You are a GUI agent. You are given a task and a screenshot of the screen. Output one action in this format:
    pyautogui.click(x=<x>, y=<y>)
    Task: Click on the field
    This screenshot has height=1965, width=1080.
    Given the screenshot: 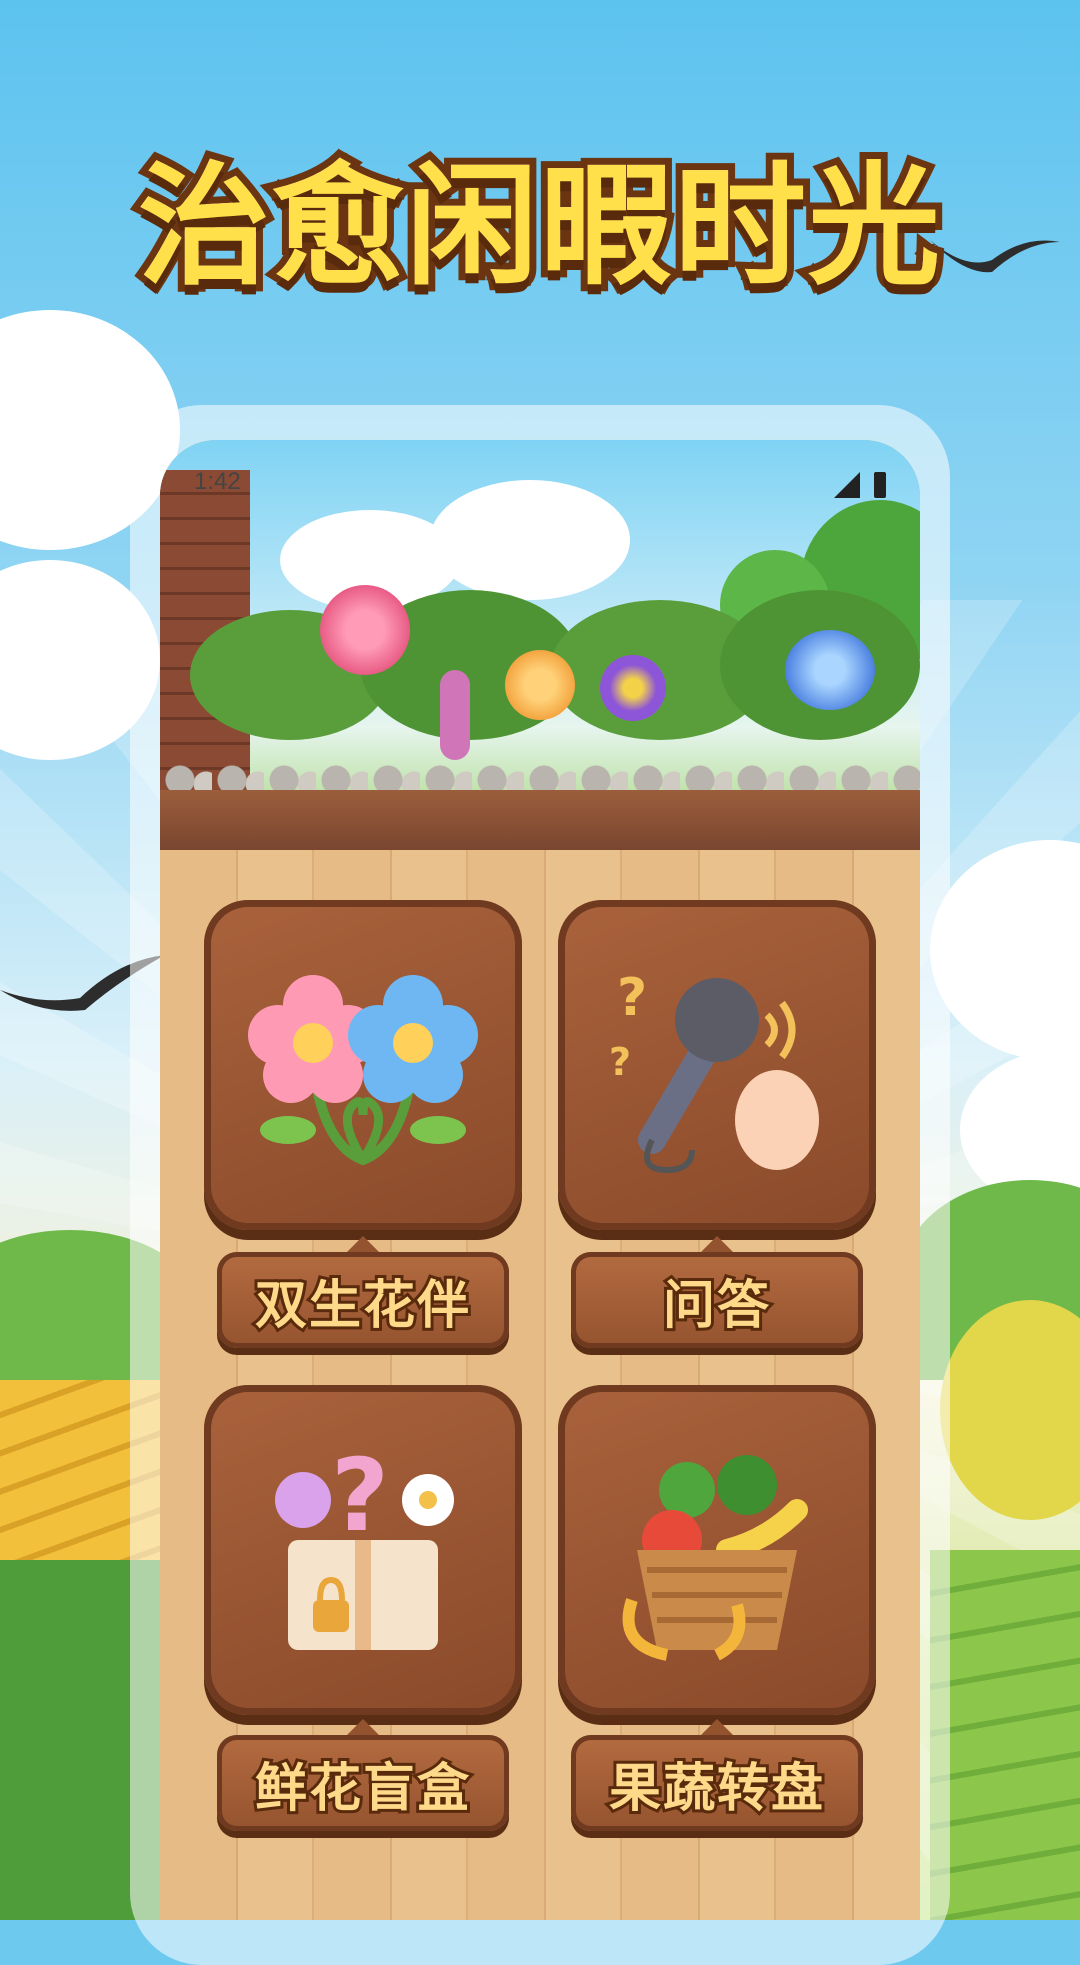 What is the action you would take?
    pyautogui.click(x=1005, y=1735)
    